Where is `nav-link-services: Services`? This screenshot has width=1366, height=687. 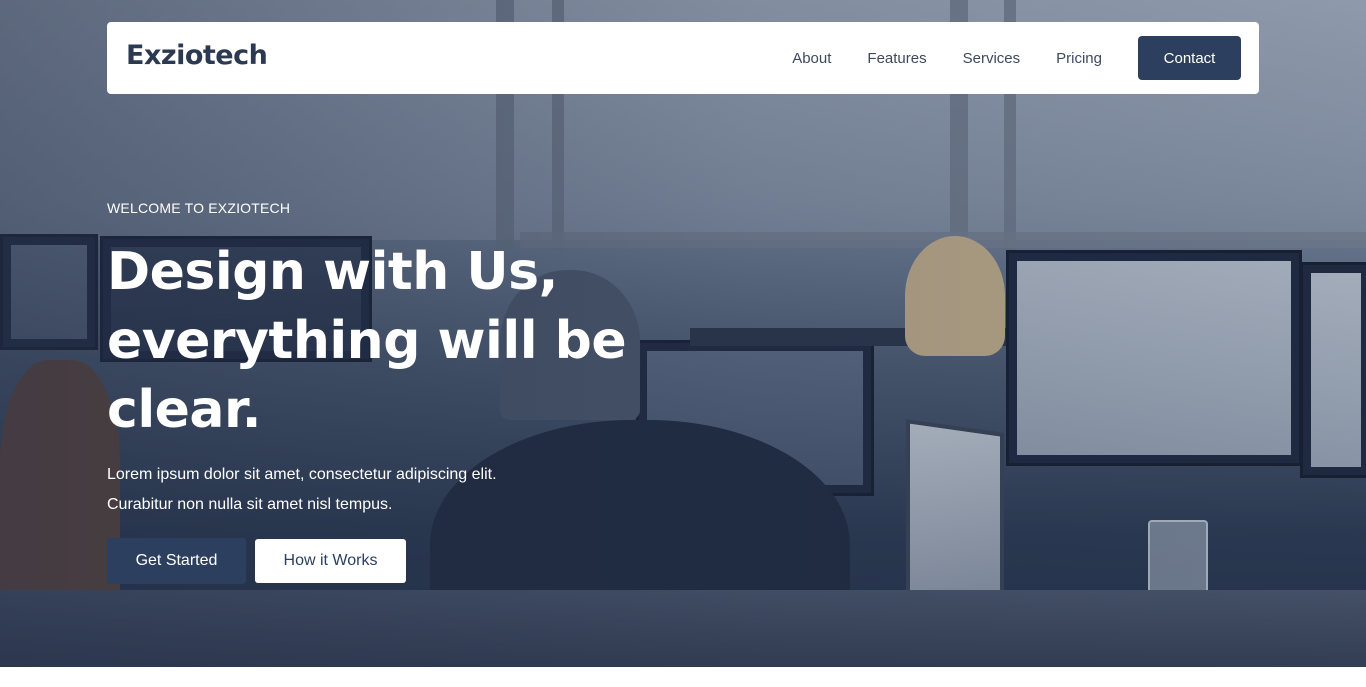
nav-link-services: Services is located at coordinates (992, 58).